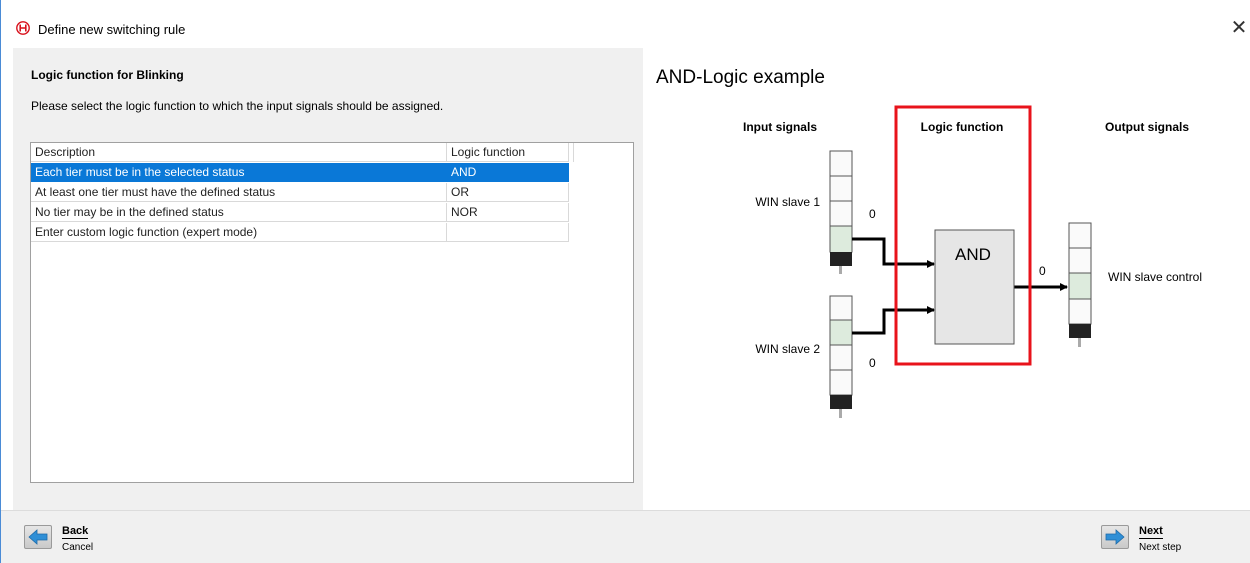 The width and height of the screenshot is (1250, 563). Describe the element at coordinates (1147, 127) in the screenshot. I see `output-signals-header: Output signals` at that location.